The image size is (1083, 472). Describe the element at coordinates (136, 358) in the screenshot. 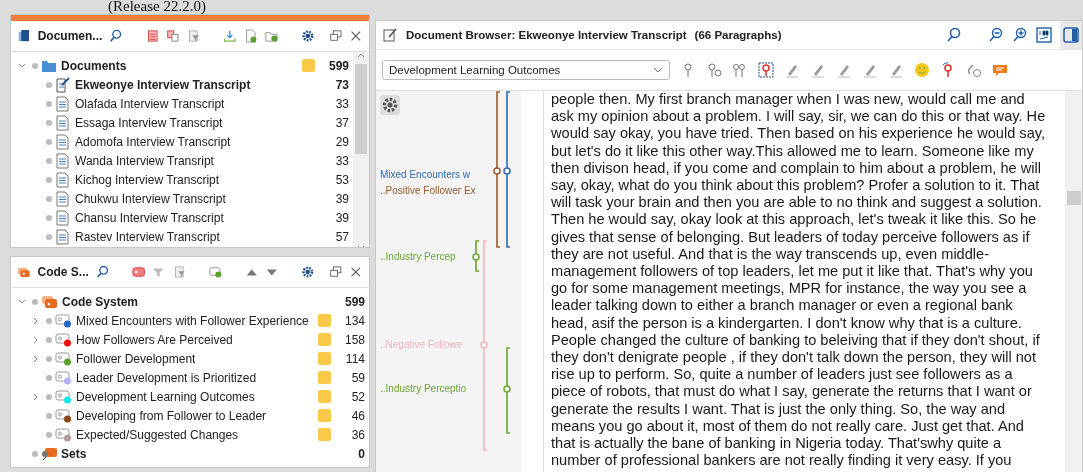

I see `code-item: Follower Development` at that location.